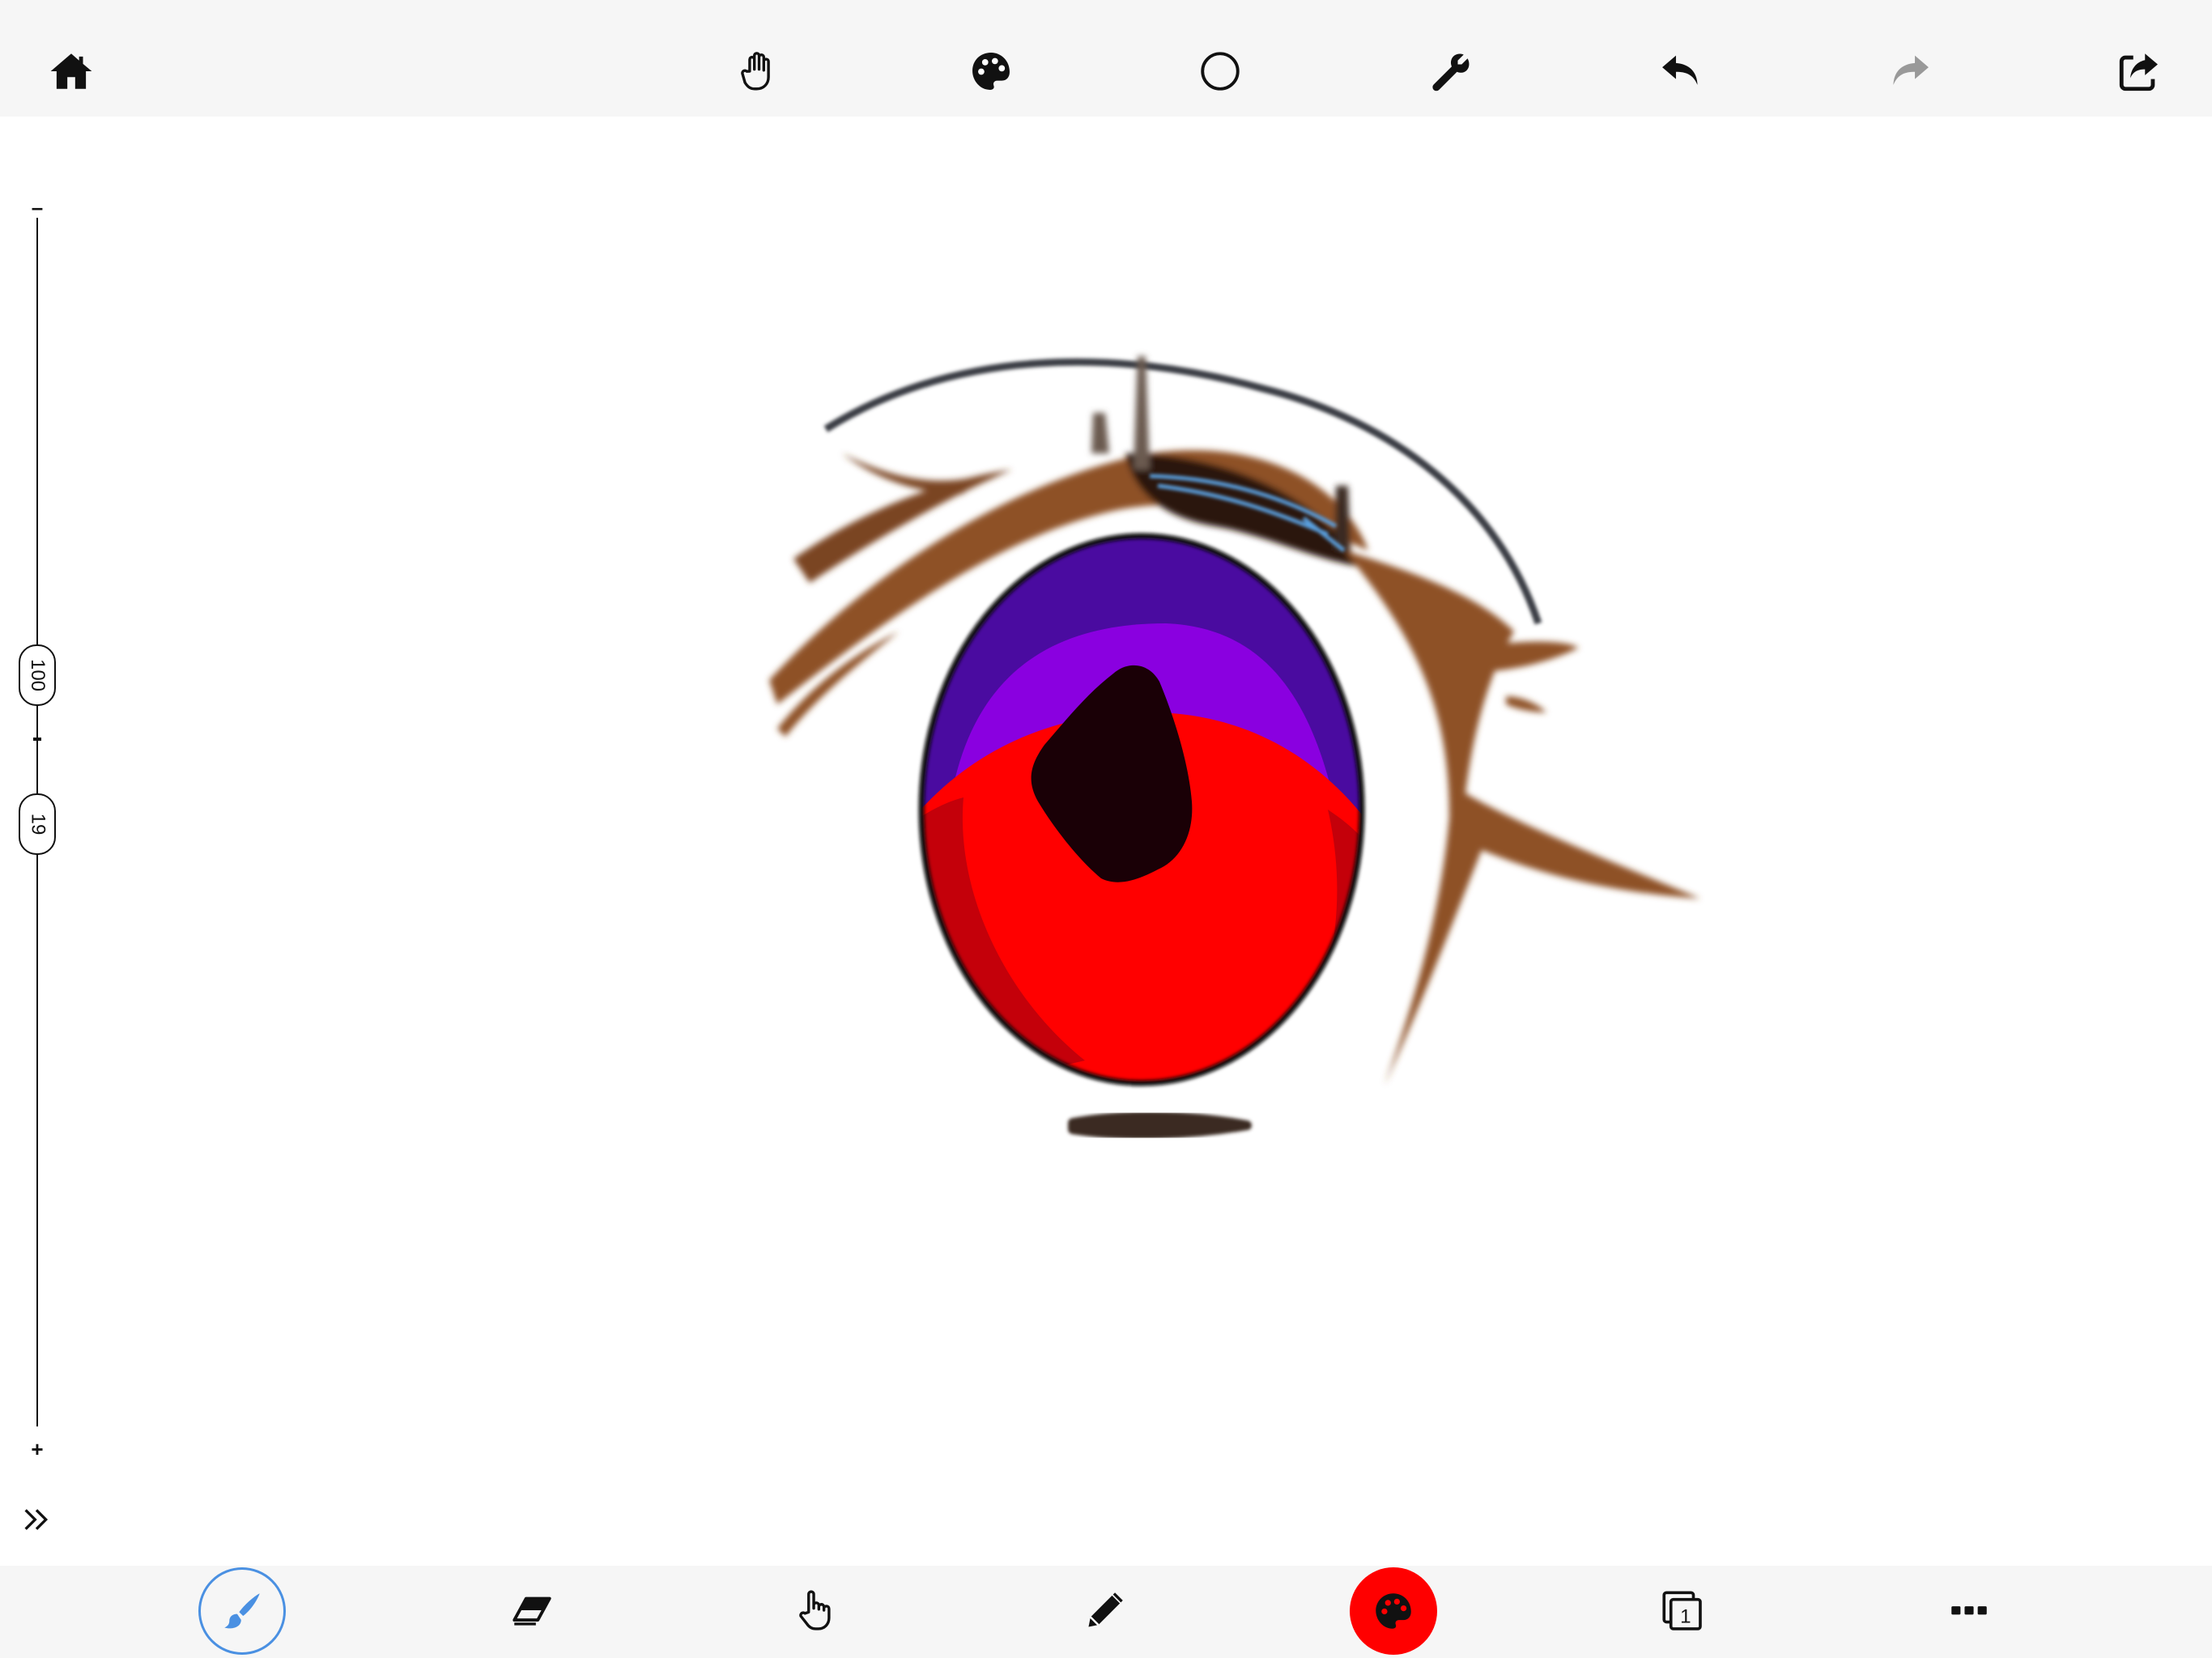  I want to click on brush-size-value: 100, so click(38, 675).